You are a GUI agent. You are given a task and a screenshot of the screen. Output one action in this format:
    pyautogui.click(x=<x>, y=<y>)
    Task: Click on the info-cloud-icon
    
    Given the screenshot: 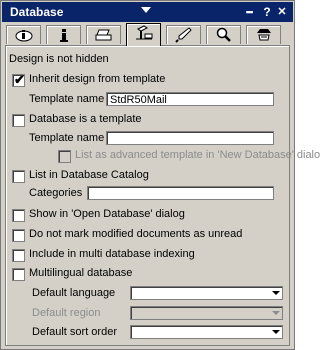 What is the action you would take?
    pyautogui.click(x=24, y=36)
    